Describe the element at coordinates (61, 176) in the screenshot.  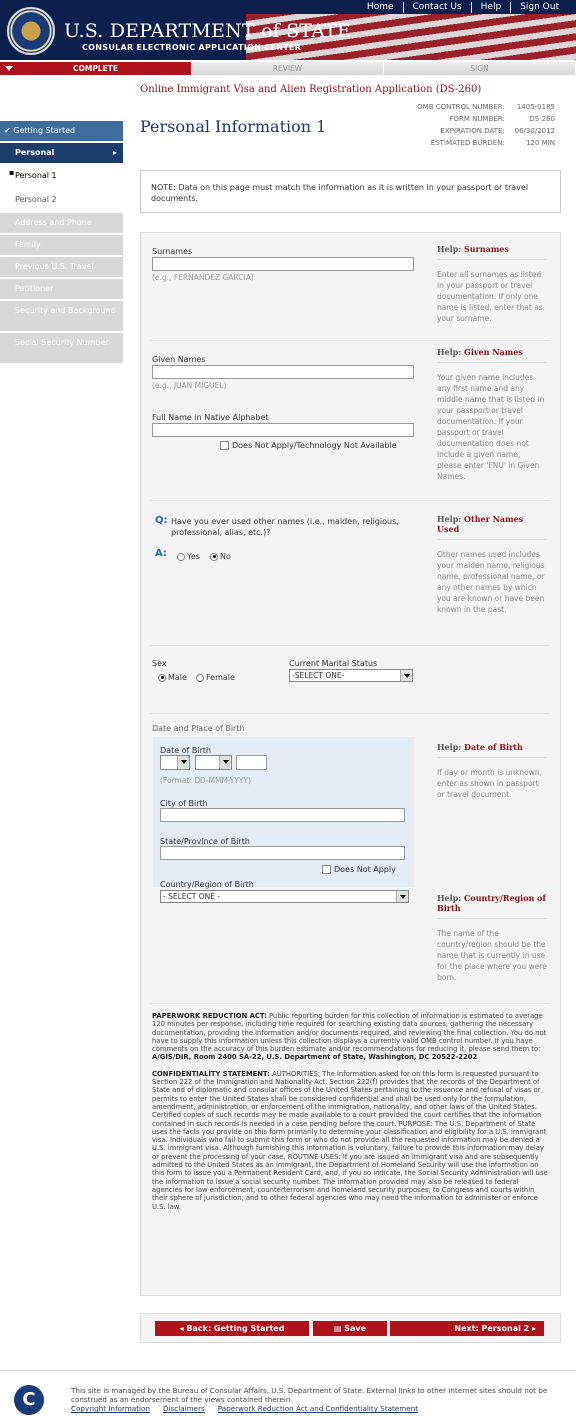
I see `sidebar-item-personal-1: ▪ Personal 1` at that location.